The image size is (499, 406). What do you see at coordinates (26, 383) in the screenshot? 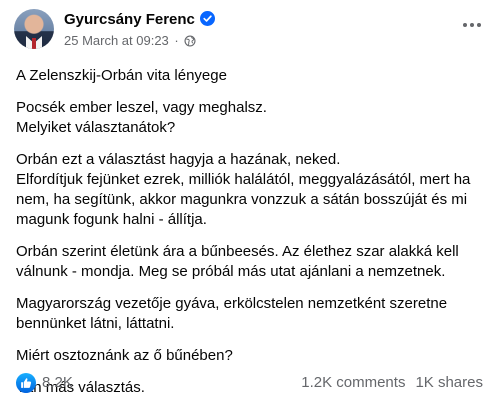
I see `like-icon` at bounding box center [26, 383].